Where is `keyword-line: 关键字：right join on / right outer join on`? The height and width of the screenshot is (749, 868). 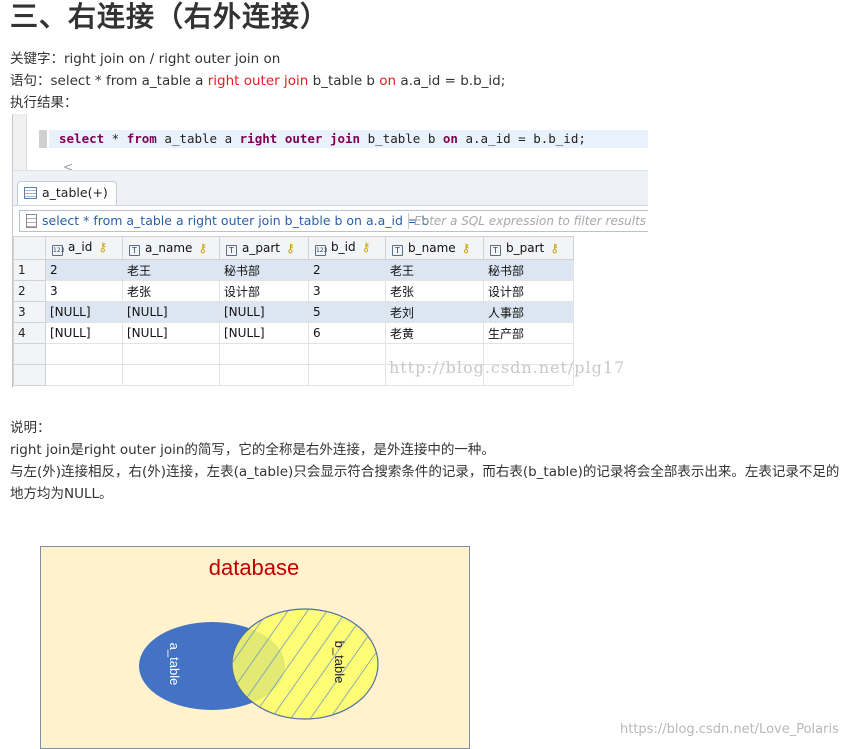 keyword-line: 关键字：right join on / right outer join on is located at coordinates (145, 59).